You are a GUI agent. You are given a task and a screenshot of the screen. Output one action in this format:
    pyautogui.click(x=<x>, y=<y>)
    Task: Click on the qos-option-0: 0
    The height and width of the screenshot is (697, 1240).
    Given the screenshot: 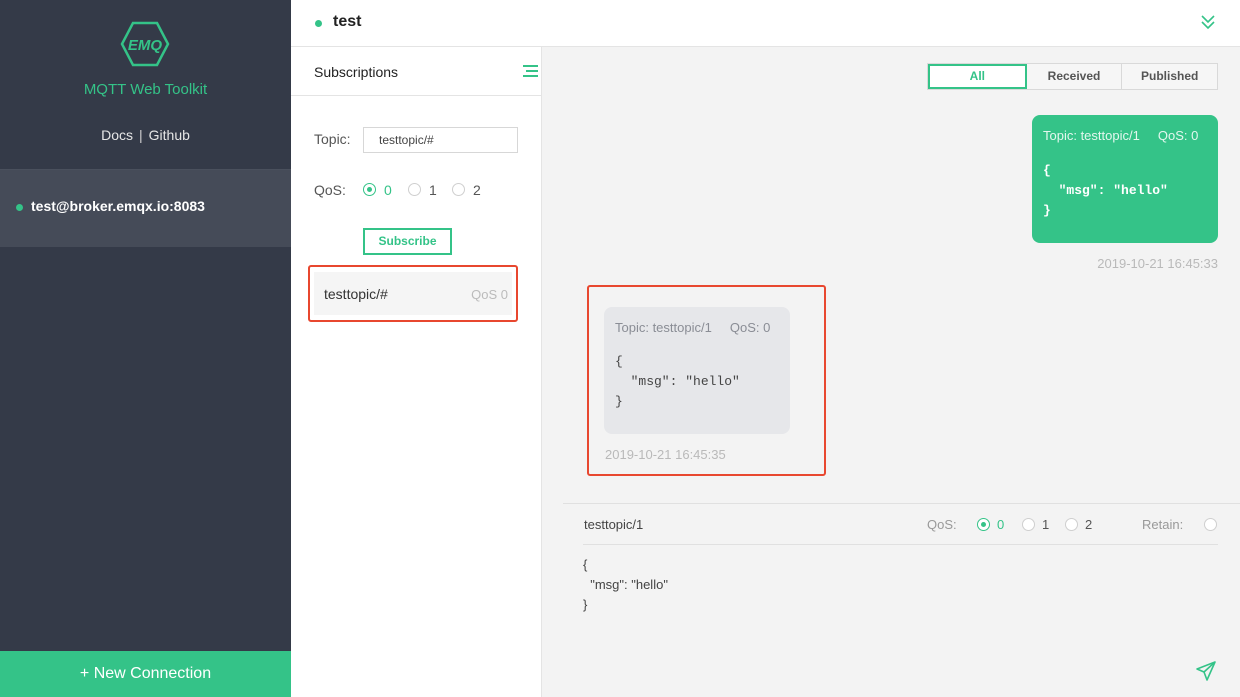 What is the action you would take?
    pyautogui.click(x=388, y=190)
    